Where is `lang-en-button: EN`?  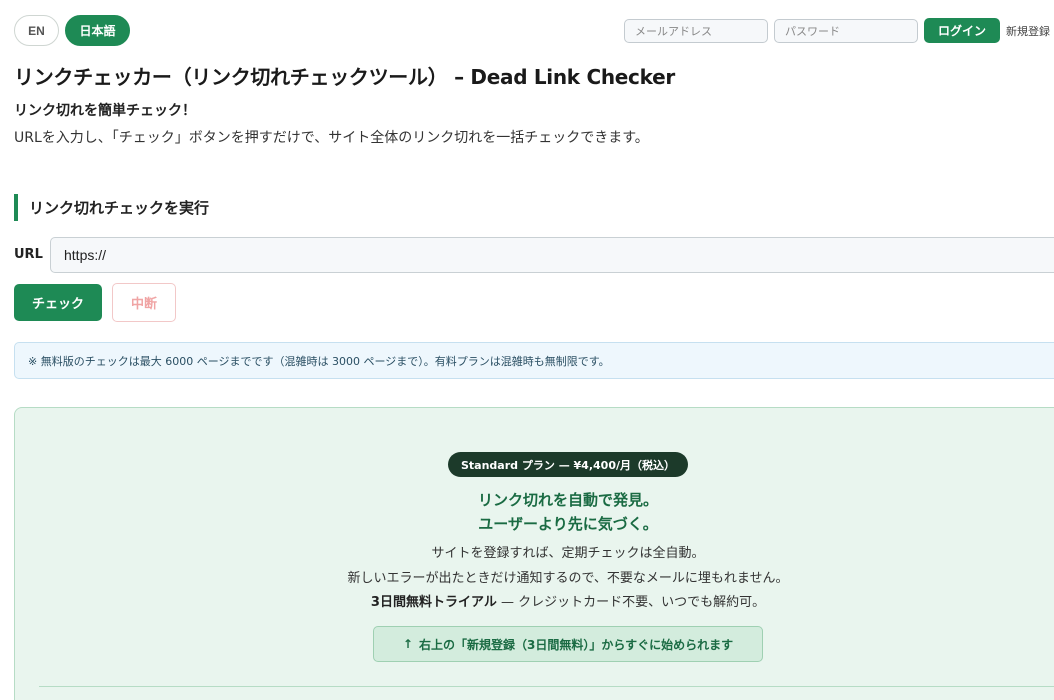 lang-en-button: EN is located at coordinates (36, 30).